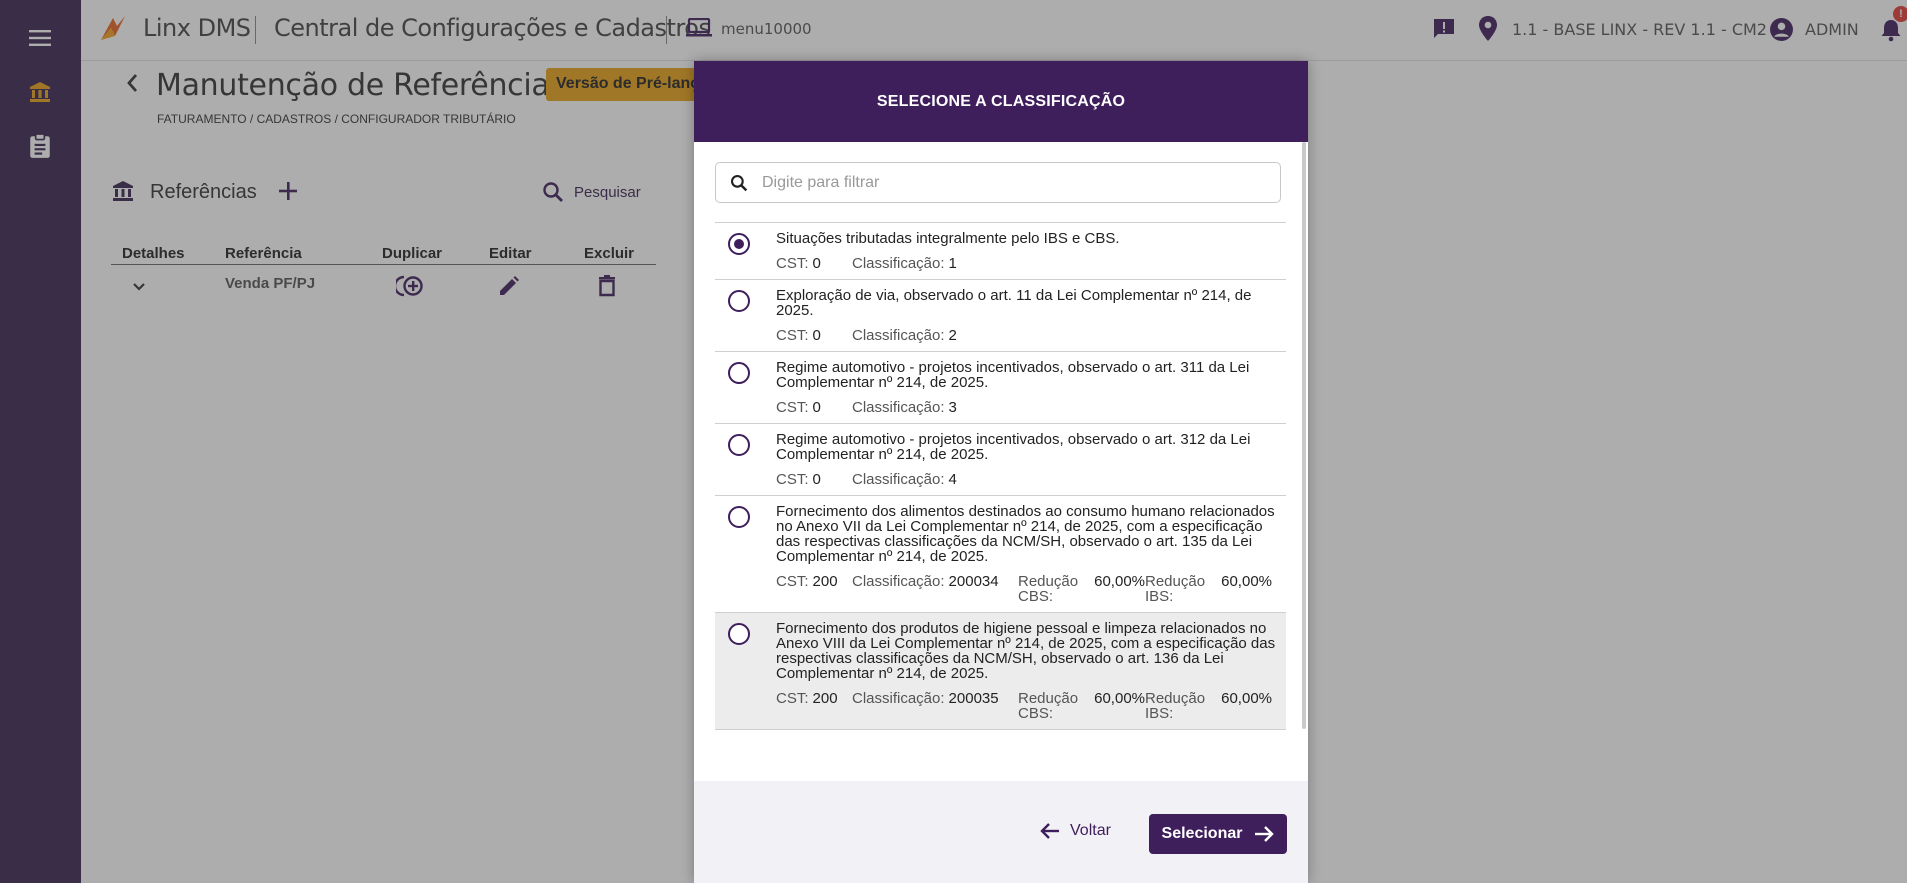  I want to click on search-icon, so click(739, 182).